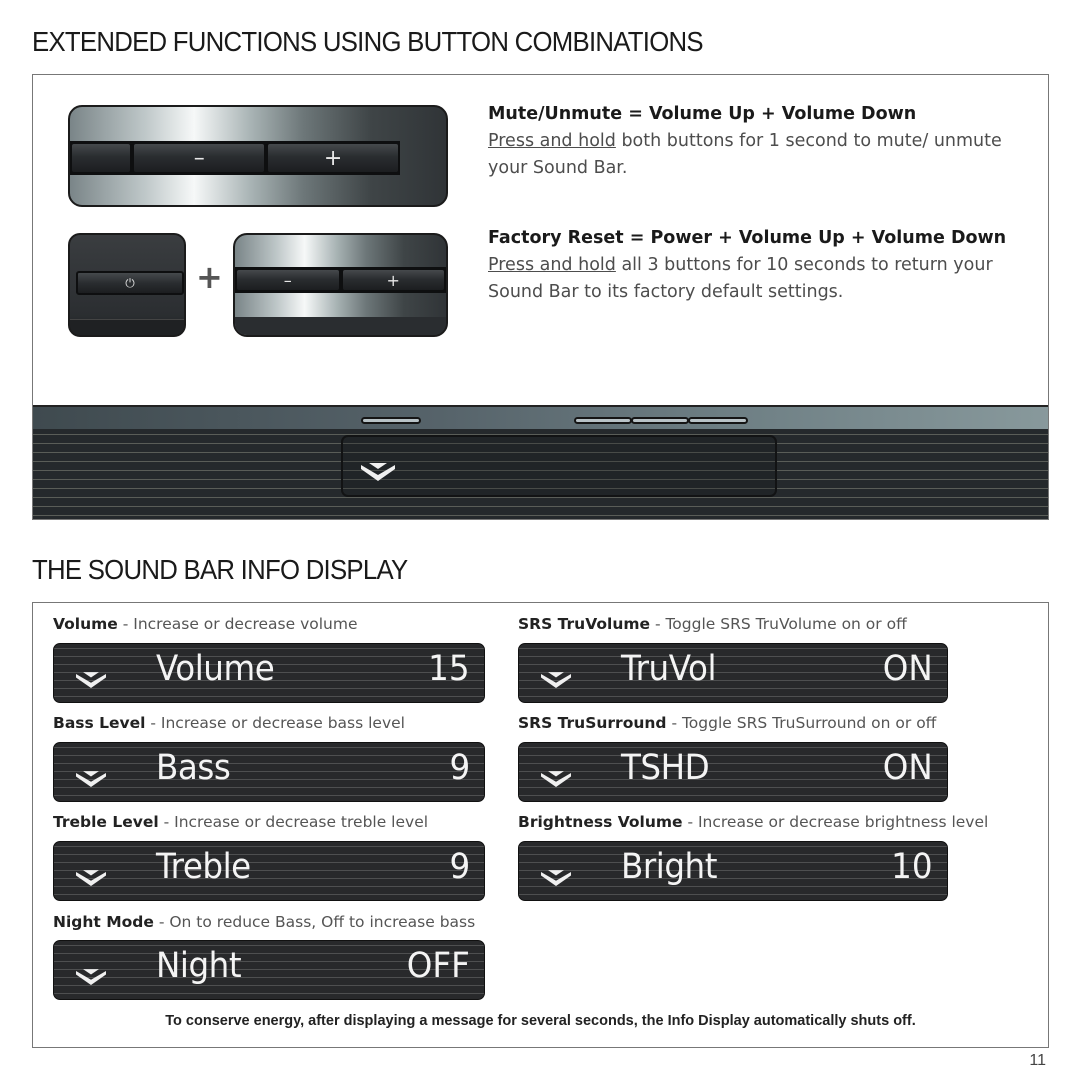  What do you see at coordinates (106, 822) in the screenshot?
I see `display-name: Treble Level` at bounding box center [106, 822].